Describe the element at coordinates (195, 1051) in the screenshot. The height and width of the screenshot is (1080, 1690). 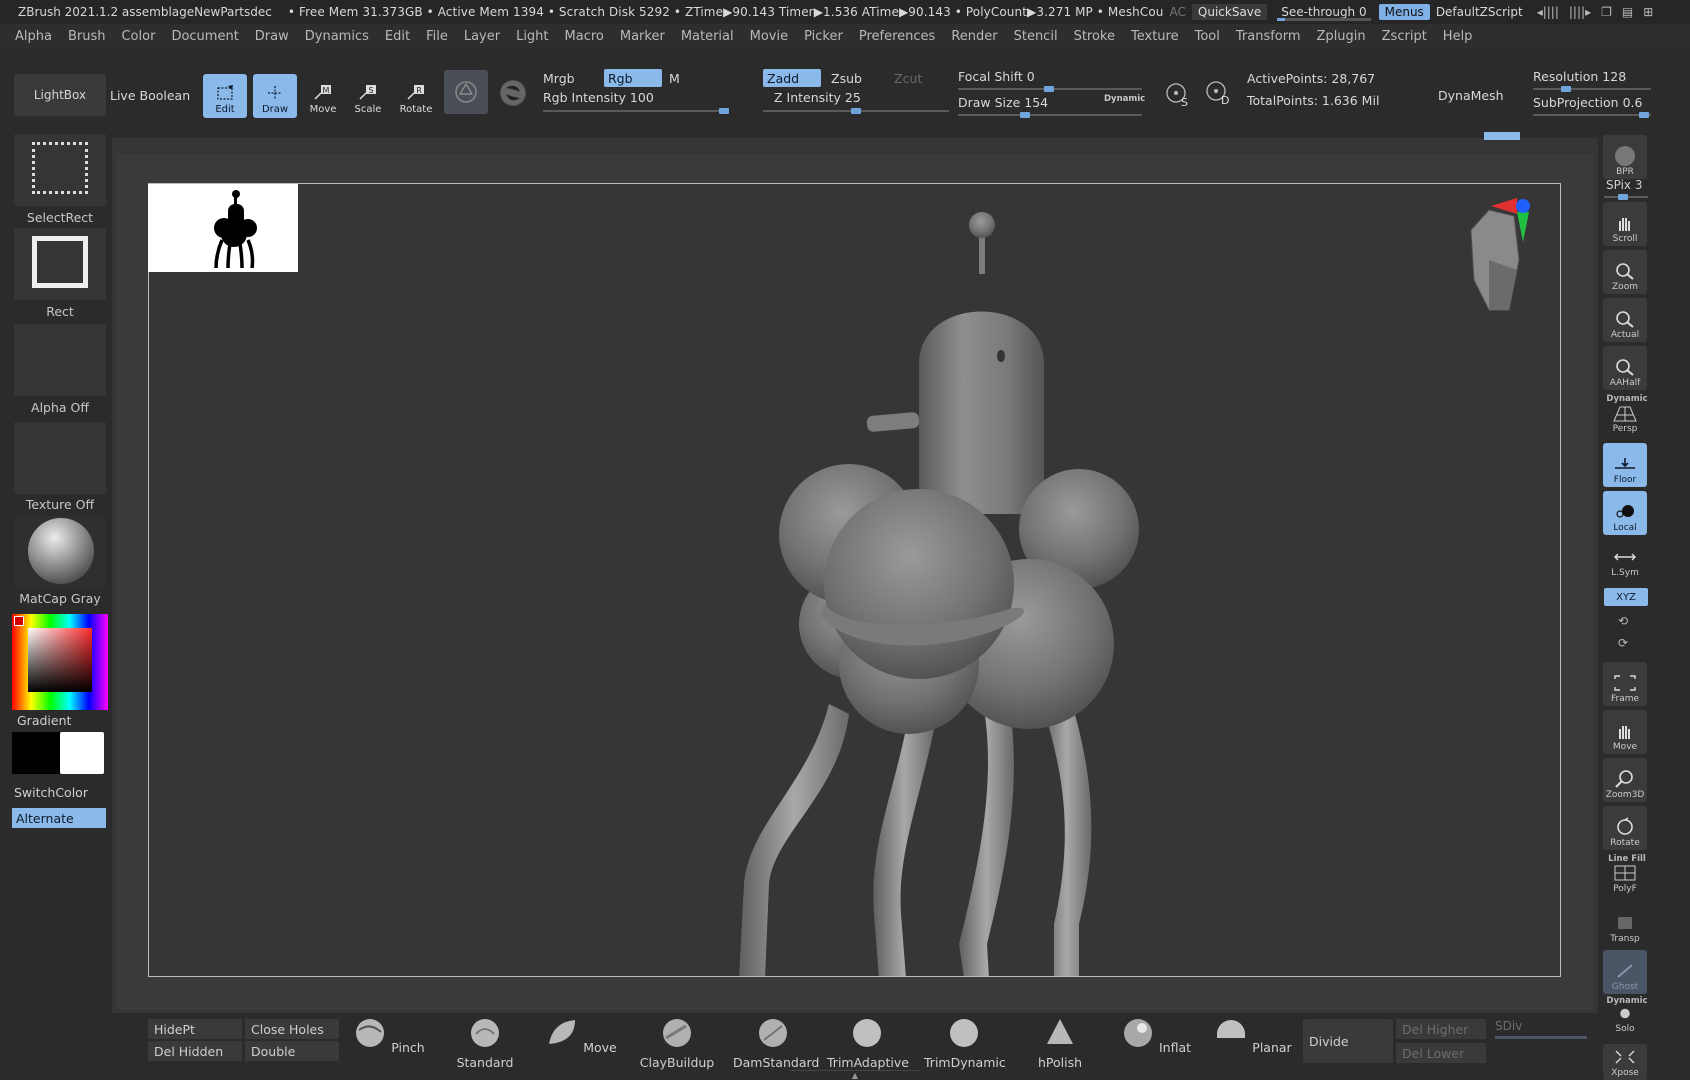
I see `del-hidden-button: Del Hidden` at that location.